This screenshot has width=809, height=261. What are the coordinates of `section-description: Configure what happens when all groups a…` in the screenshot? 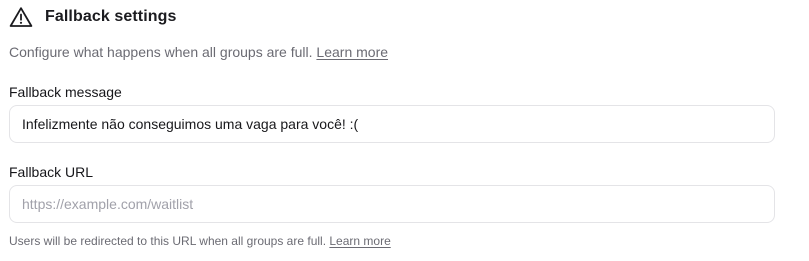 It's located at (198, 52).